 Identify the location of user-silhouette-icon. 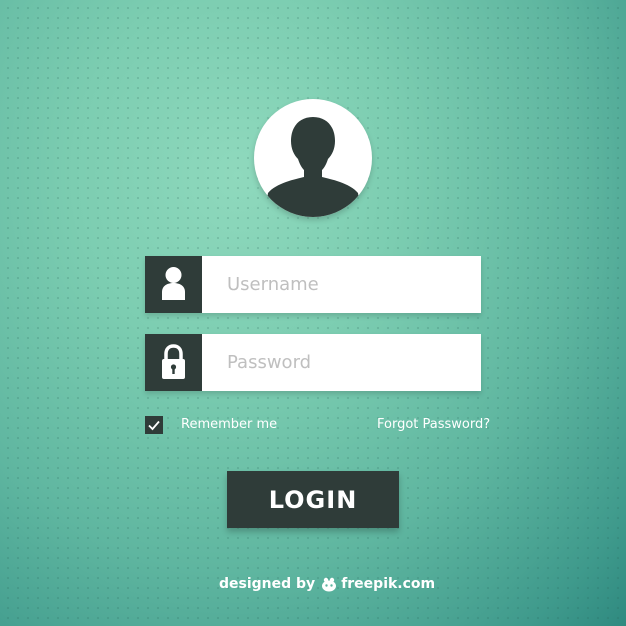
(313, 167).